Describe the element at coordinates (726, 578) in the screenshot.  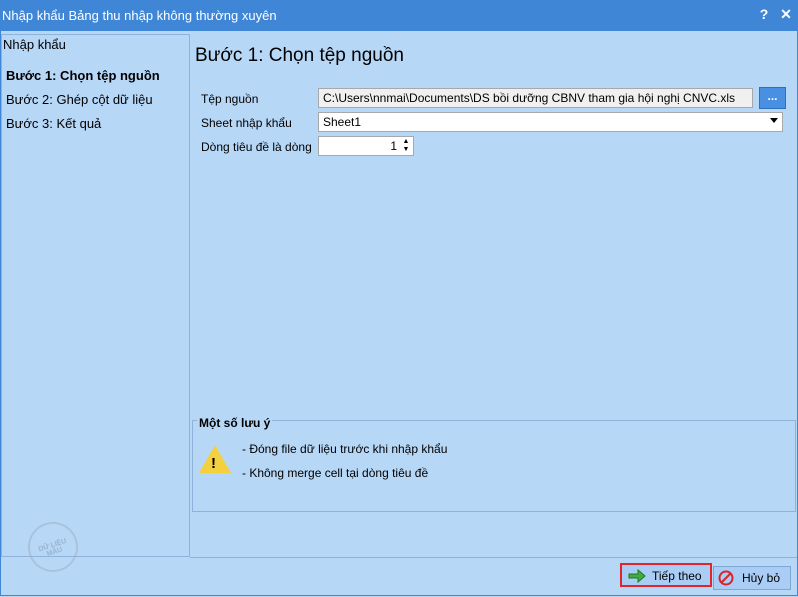
I see `cancel-icon` at that location.